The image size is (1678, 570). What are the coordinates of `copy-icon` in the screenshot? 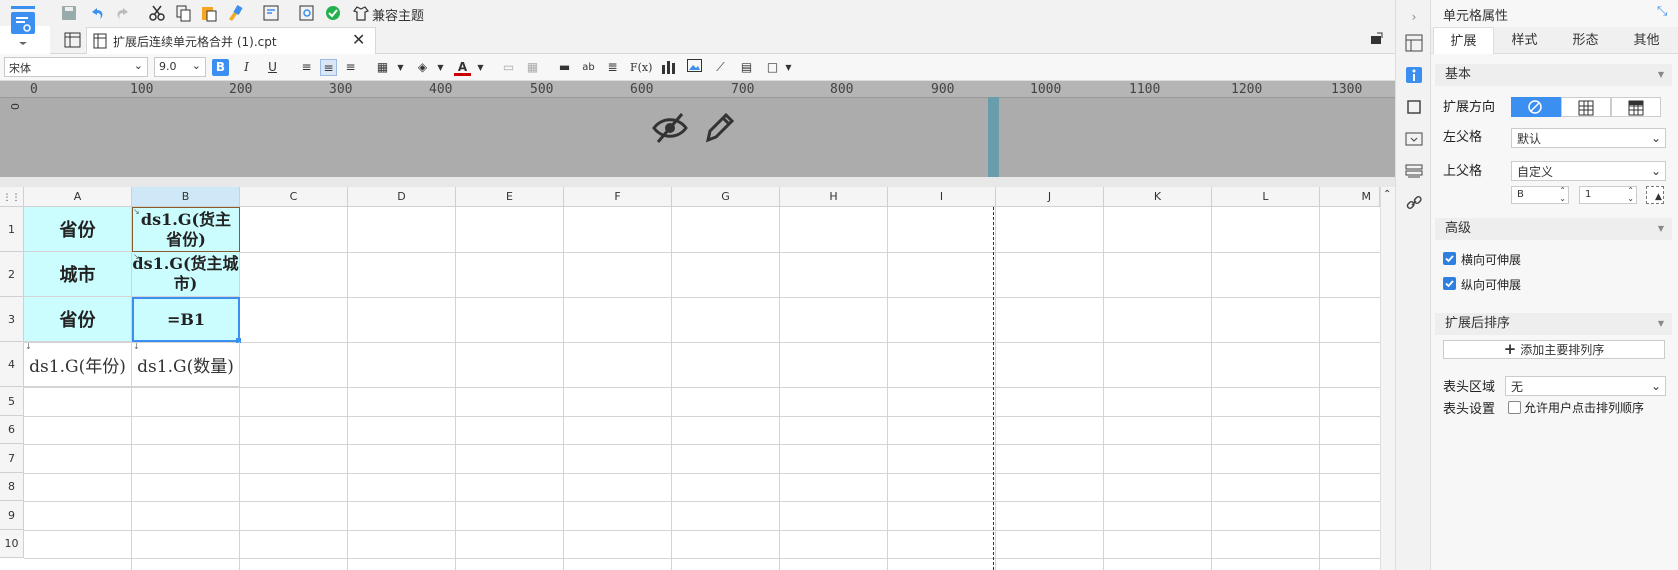 It's located at (183, 13).